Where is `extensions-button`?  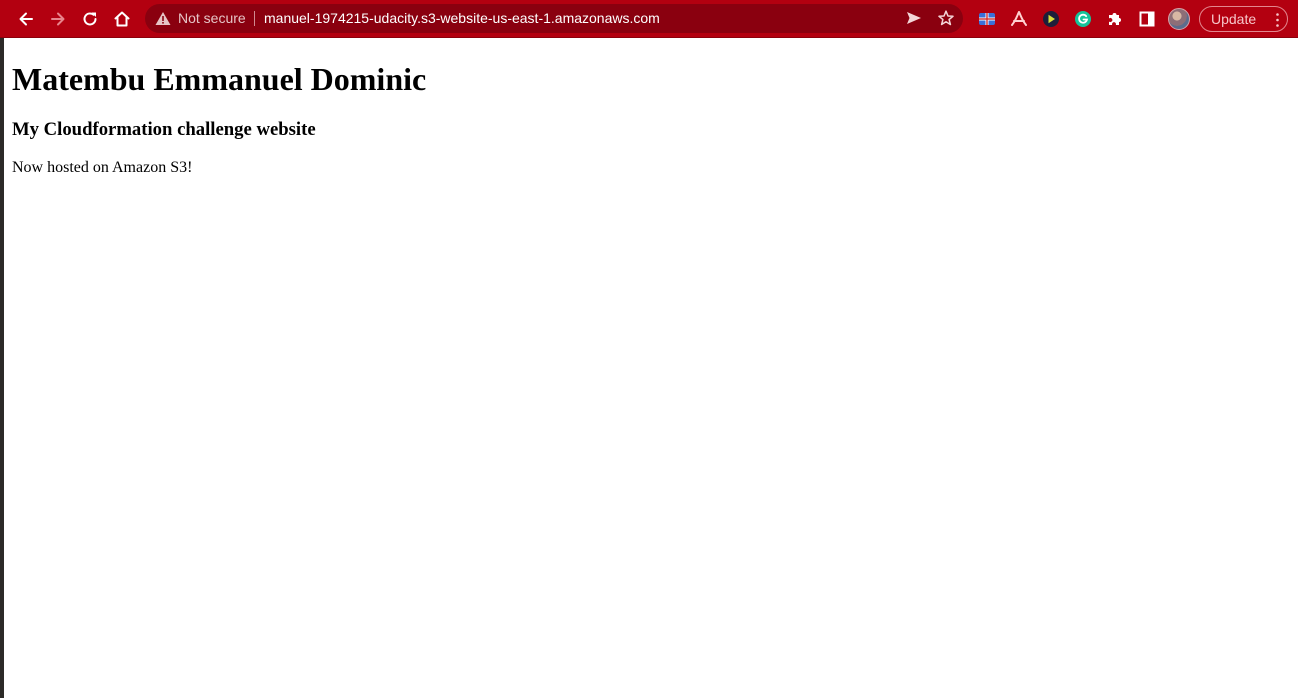
extensions-button is located at coordinates (1115, 19).